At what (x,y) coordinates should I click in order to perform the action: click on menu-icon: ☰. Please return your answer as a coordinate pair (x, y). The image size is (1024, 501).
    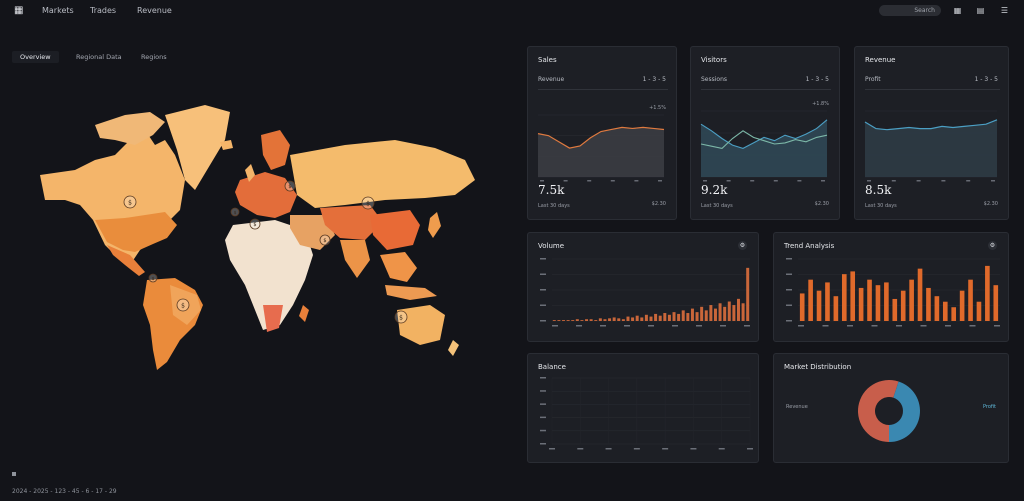
    Looking at the image, I should click on (1004, 10).